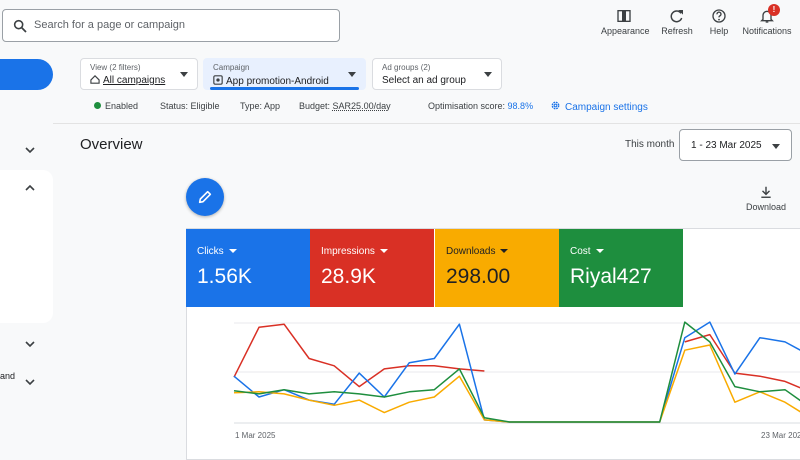 Image resolution: width=800 pixels, height=460 pixels. I want to click on metric-clicks: Clicks 1.56K, so click(248, 268).